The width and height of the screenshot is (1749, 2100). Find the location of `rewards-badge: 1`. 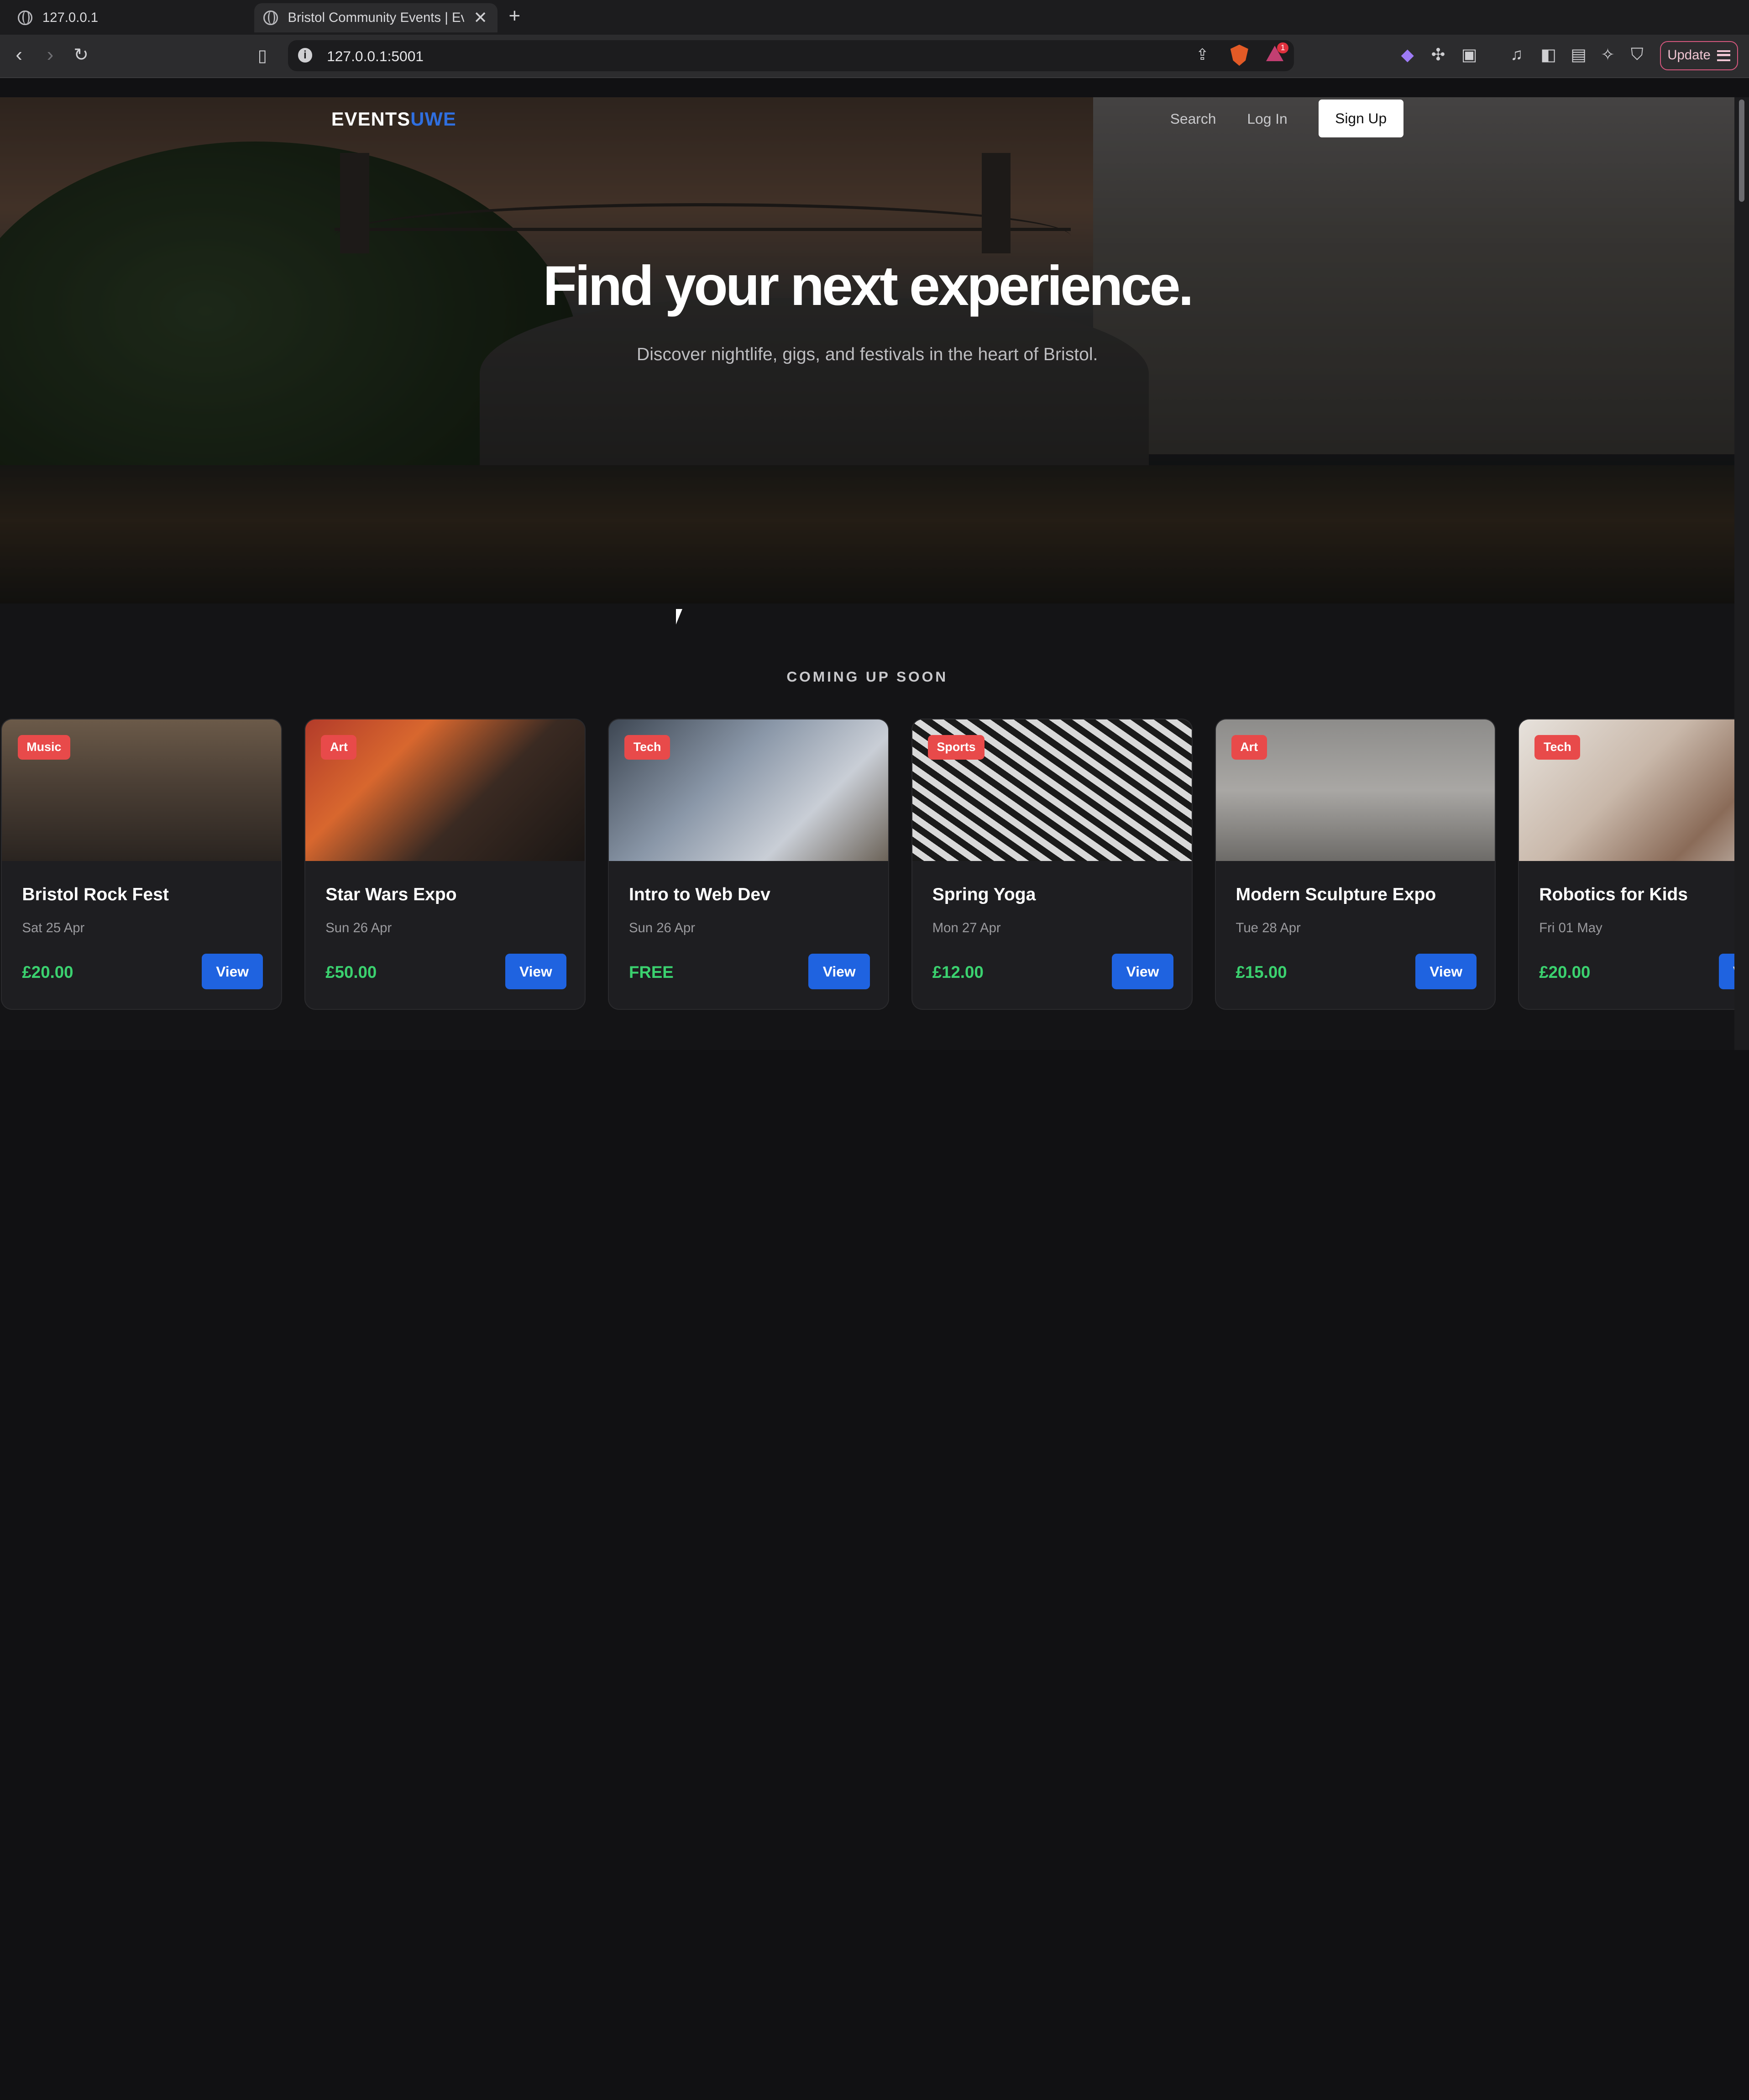

rewards-badge: 1 is located at coordinates (1283, 48).